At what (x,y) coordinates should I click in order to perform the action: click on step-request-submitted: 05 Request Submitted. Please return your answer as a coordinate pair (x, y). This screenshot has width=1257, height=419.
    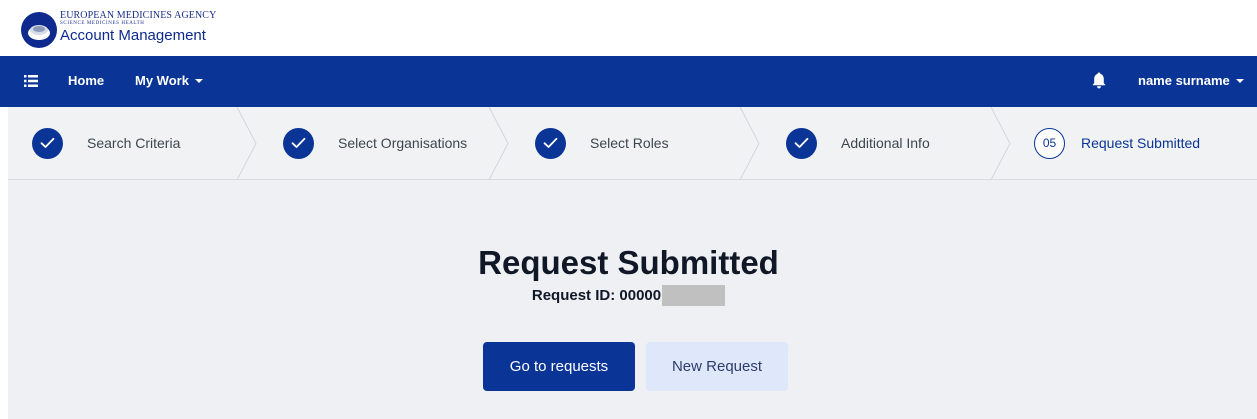
    Looking at the image, I should click on (1117, 143).